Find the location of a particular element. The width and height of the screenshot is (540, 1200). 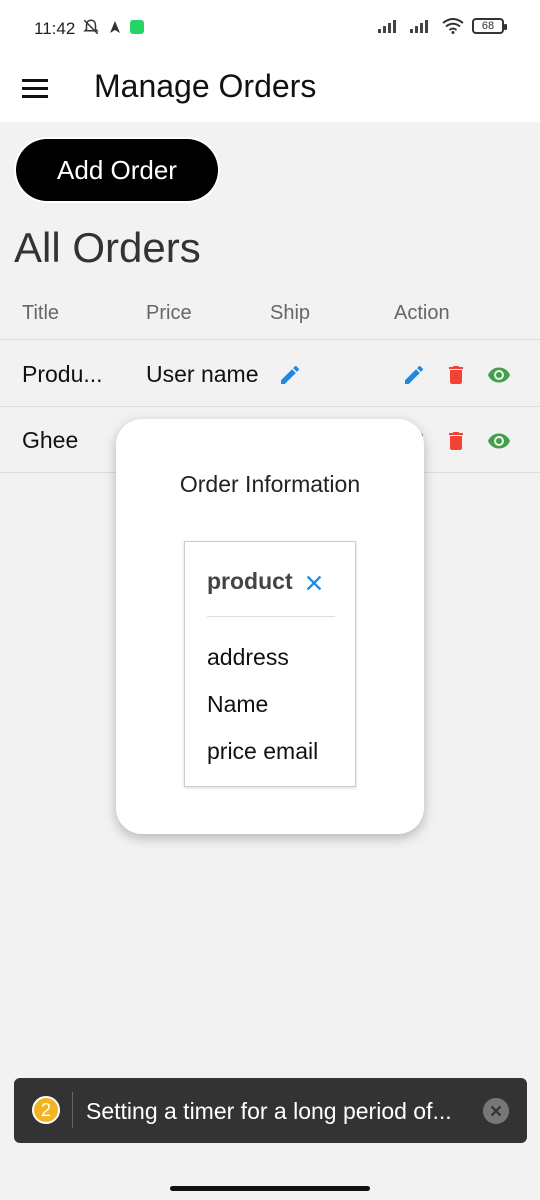

whatsapp-icon is located at coordinates (137, 27).